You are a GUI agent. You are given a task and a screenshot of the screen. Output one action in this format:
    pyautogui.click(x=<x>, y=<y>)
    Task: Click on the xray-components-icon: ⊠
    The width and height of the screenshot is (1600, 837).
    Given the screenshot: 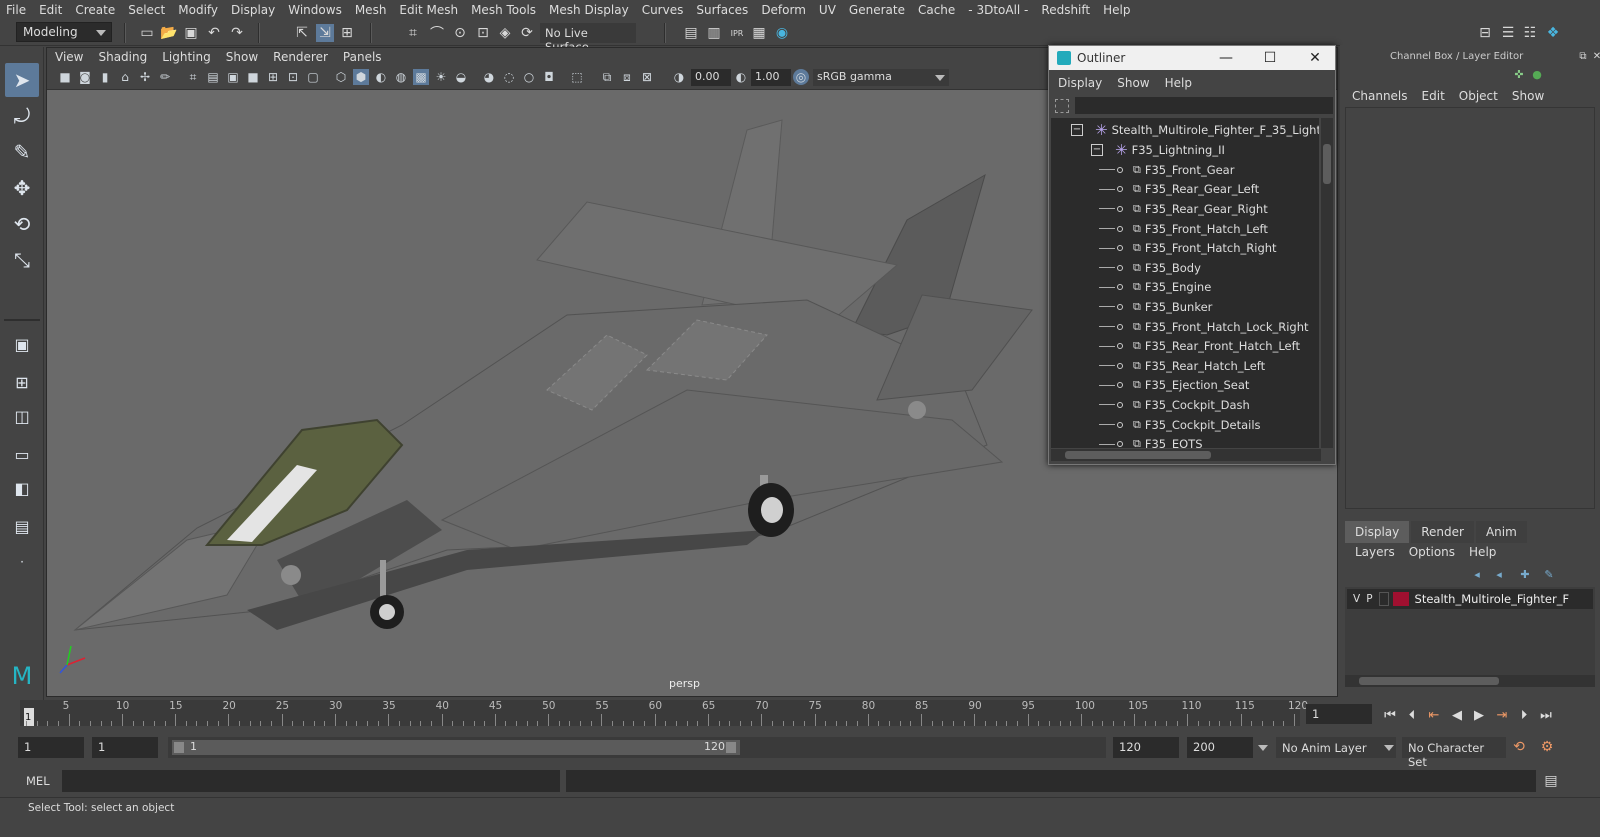 What is the action you would take?
    pyautogui.click(x=647, y=77)
    